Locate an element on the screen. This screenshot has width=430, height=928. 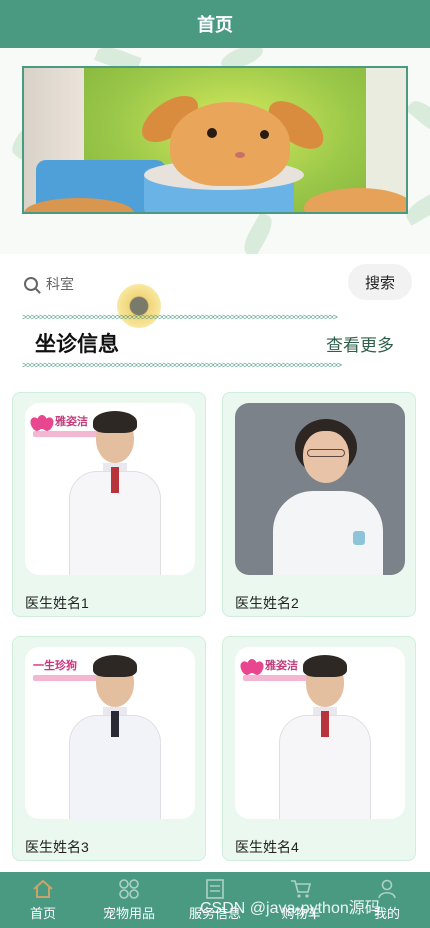
tab-label: 宠物用品 is located at coordinates (128, 913).